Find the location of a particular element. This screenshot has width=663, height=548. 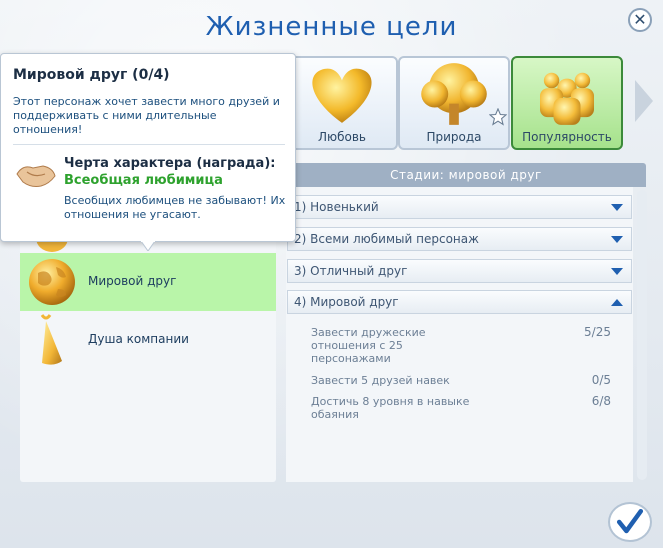

tooltip-pointer is located at coordinates (148, 246).